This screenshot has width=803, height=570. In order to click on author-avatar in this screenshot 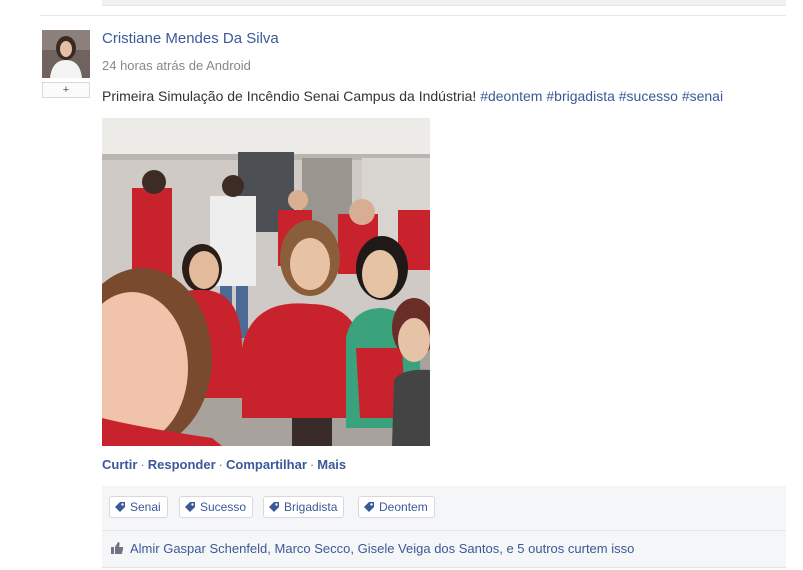, I will do `click(66, 54)`.